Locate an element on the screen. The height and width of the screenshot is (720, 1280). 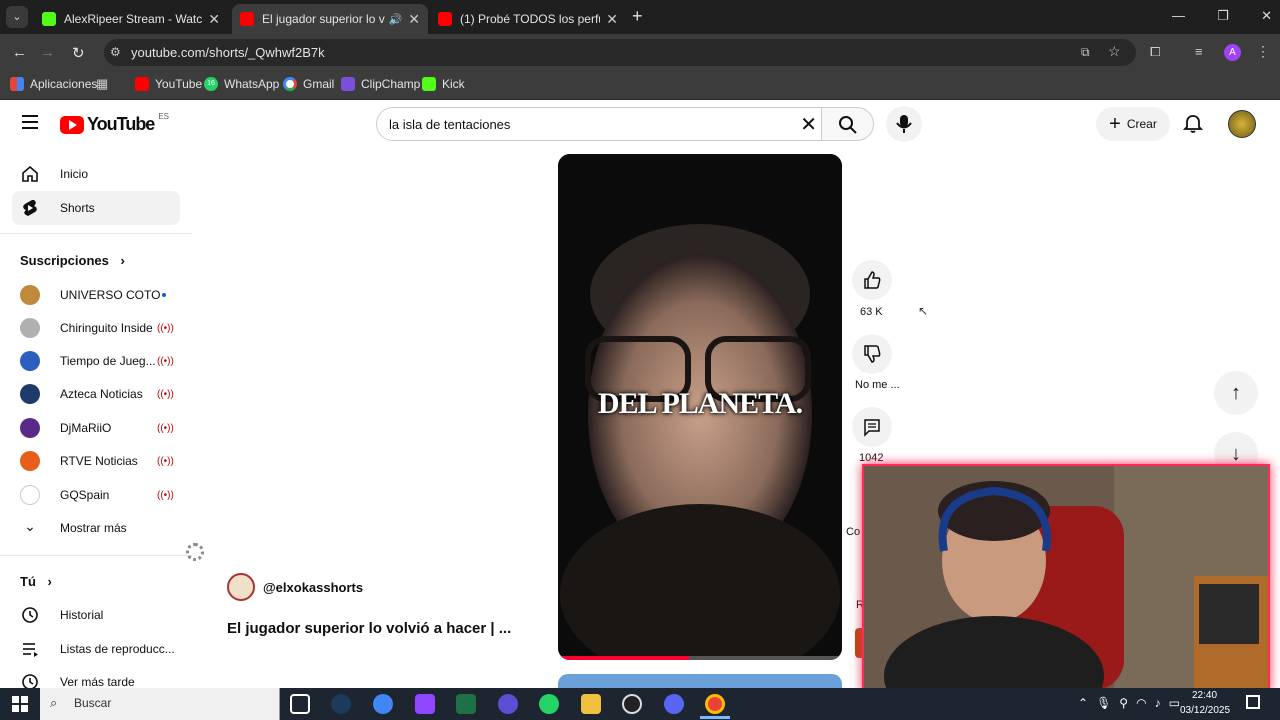
search-icon is located at coordinates (848, 125).